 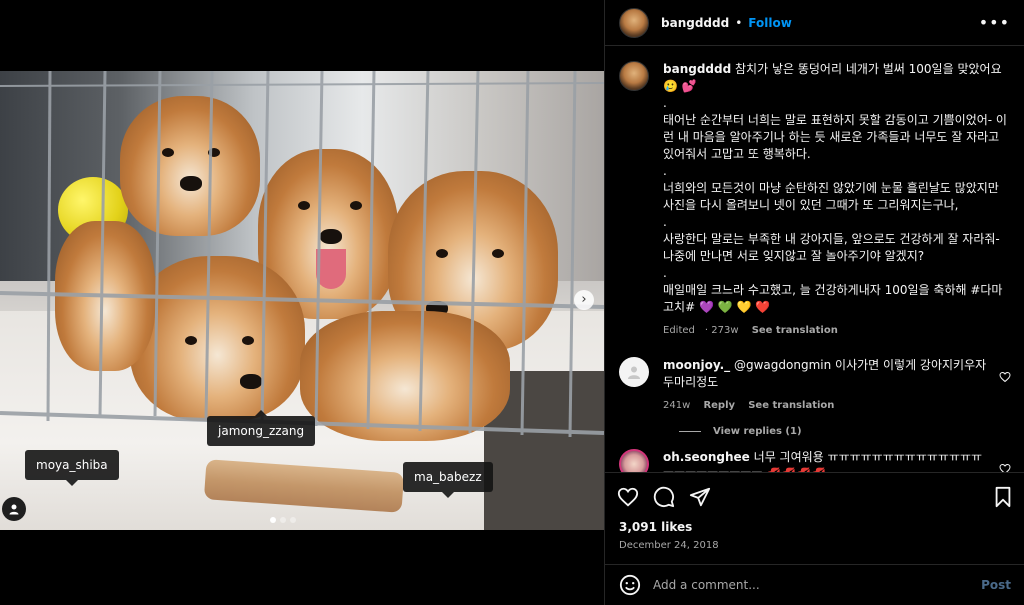 I want to click on default-avatar-icon, so click(x=634, y=372).